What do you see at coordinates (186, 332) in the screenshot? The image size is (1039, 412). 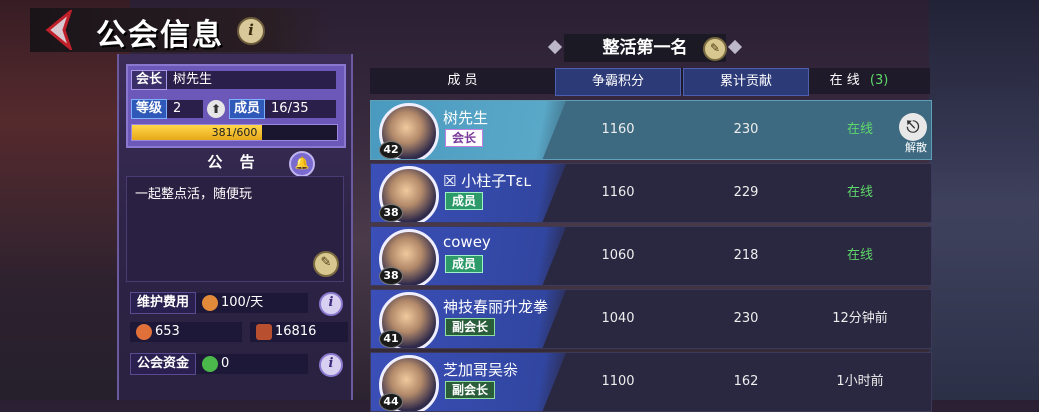 I see `currency1-field: 653` at bounding box center [186, 332].